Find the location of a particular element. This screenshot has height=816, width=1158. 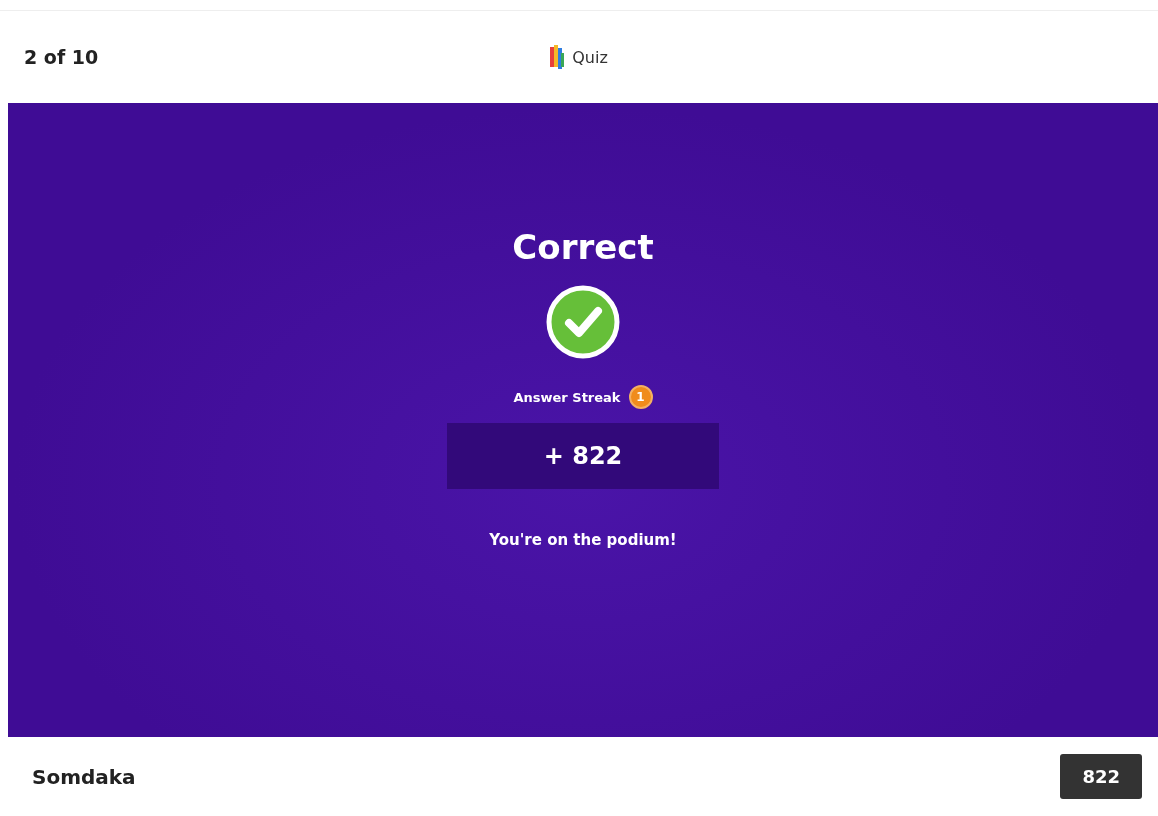

quiz-logo-icon is located at coordinates (557, 57).